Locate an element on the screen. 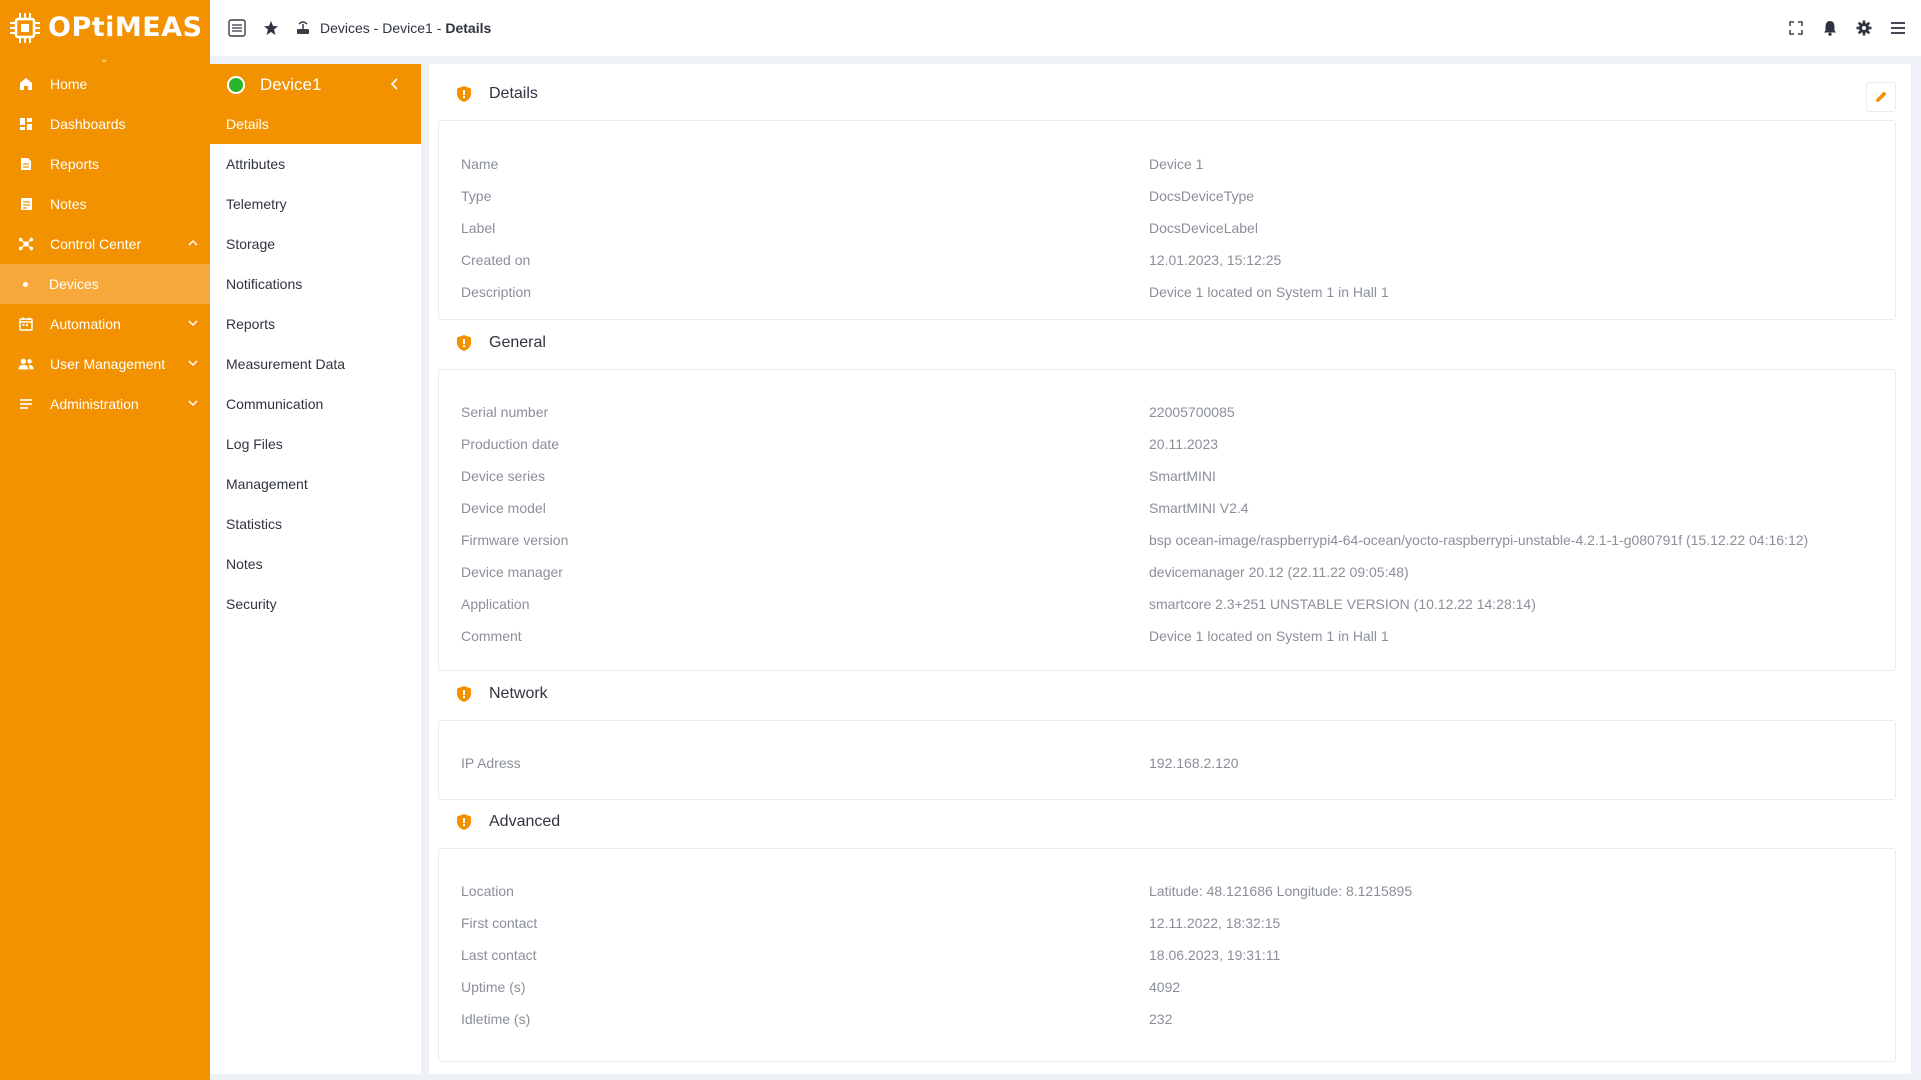  edit-button is located at coordinates (1881, 97).